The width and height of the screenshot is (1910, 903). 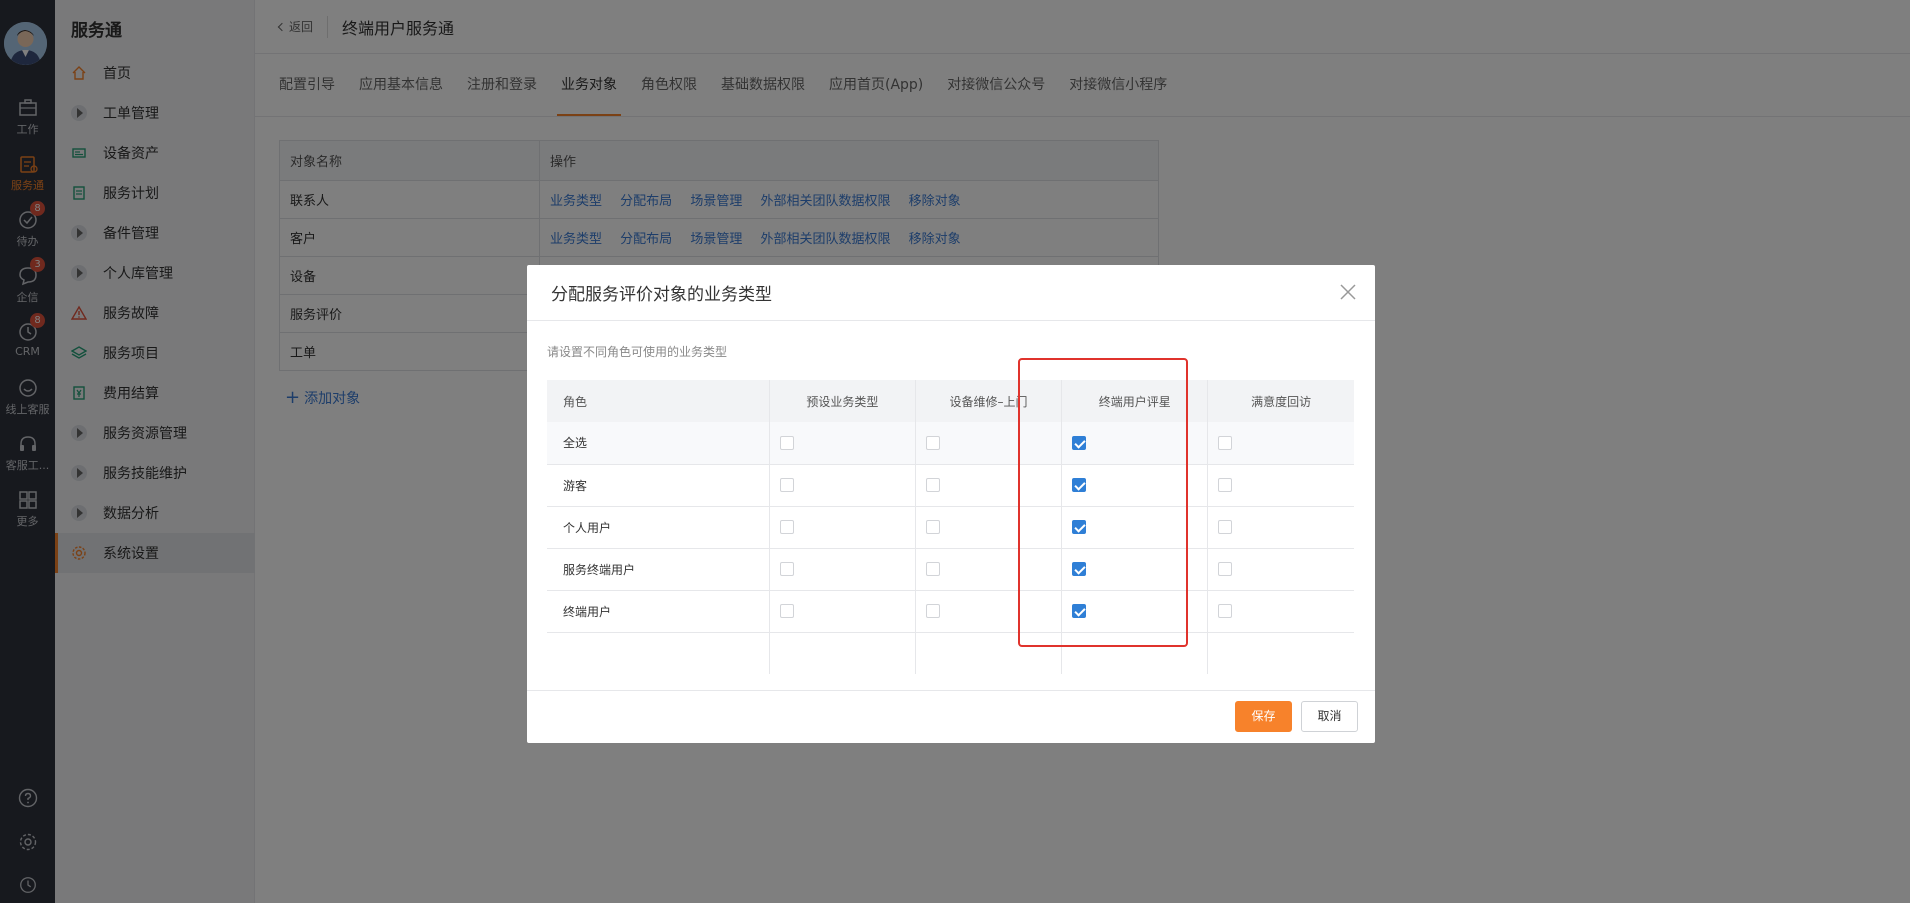 What do you see at coordinates (950, 569) in the screenshot?
I see `table-row: 服务终端用户` at bounding box center [950, 569].